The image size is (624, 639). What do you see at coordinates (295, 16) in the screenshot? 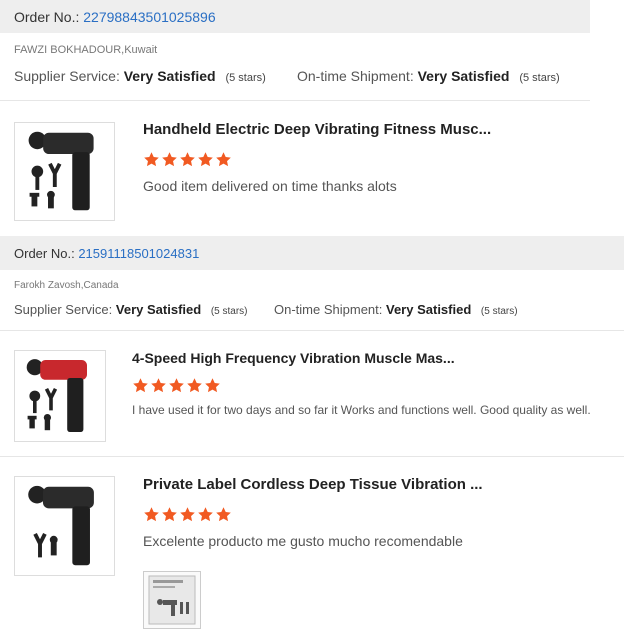
I see `order-bar: Order No.: 22798843501025896` at bounding box center [295, 16].